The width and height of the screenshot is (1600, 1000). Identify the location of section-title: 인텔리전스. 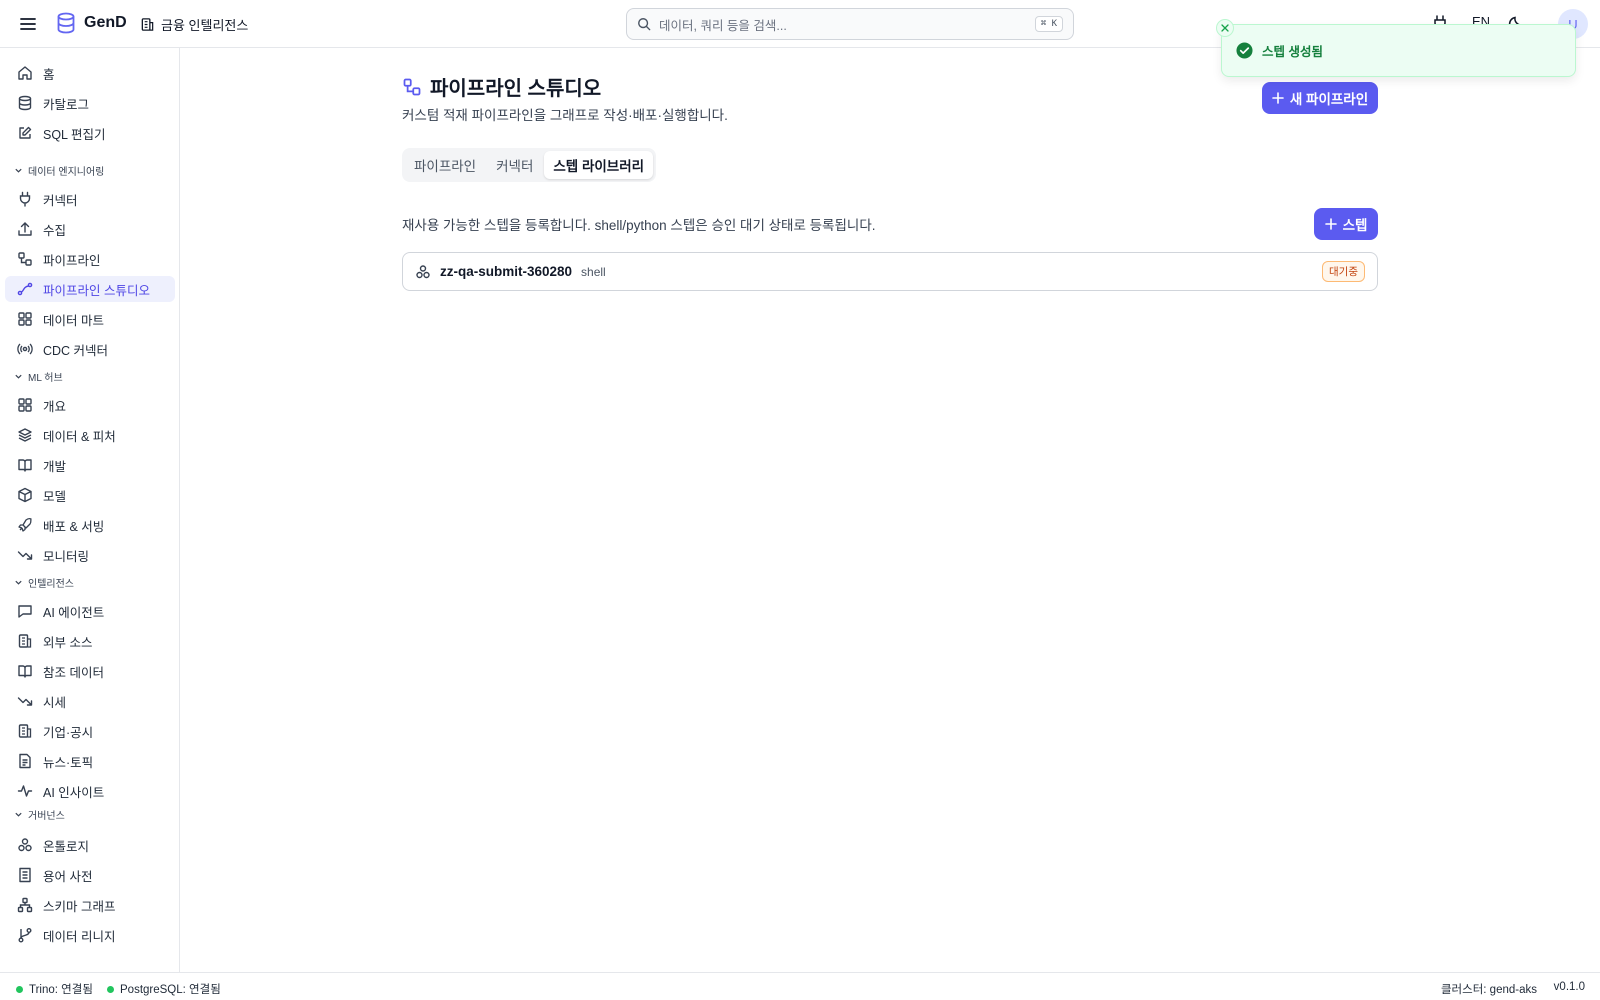
(51, 584).